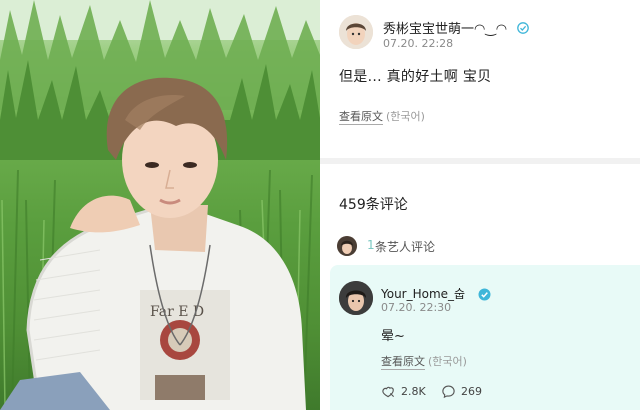 Image resolution: width=640 pixels, height=410 pixels. I want to click on comment-actions: 2.8K 269, so click(481, 391).